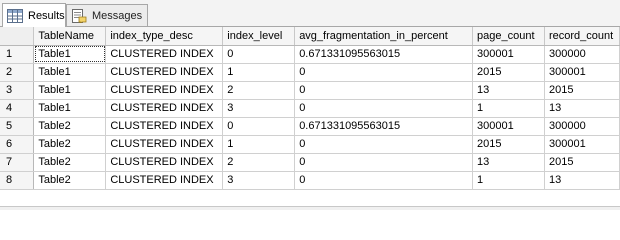 Image resolution: width=620 pixels, height=240 pixels. I want to click on messages-icon, so click(79, 16).